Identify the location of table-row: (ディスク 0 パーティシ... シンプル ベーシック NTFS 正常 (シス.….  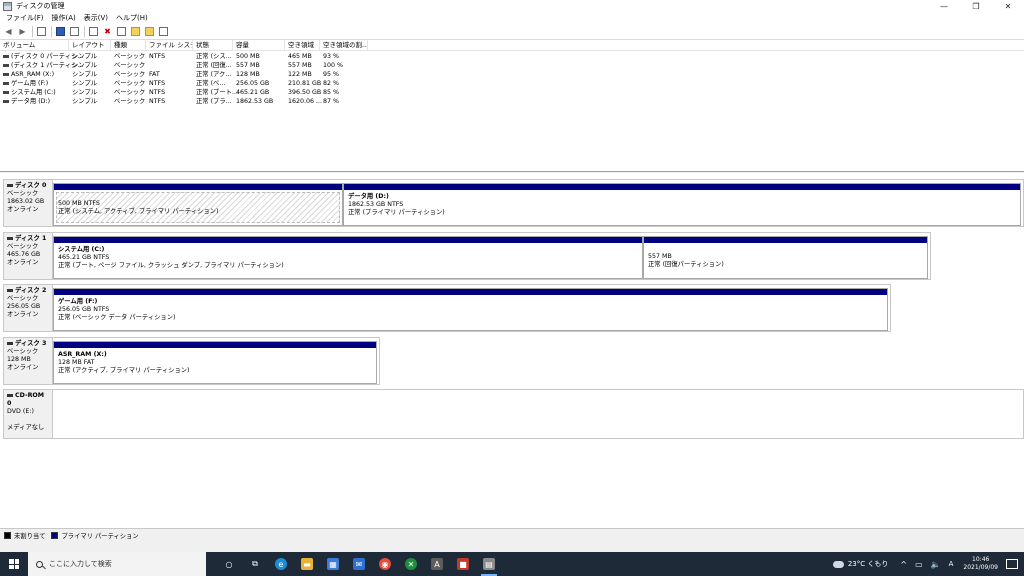
(200, 56).